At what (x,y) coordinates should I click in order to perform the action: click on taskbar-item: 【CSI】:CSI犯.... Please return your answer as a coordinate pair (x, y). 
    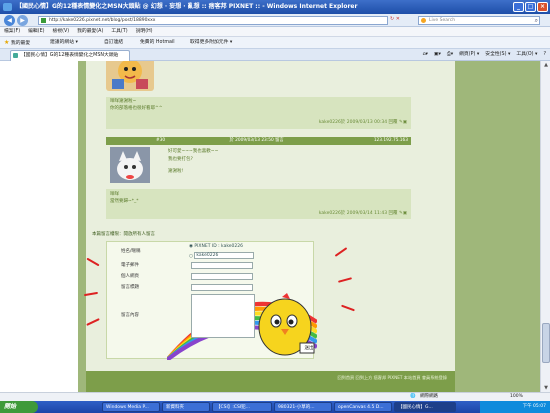
    Looking at the image, I should click on (242, 407).